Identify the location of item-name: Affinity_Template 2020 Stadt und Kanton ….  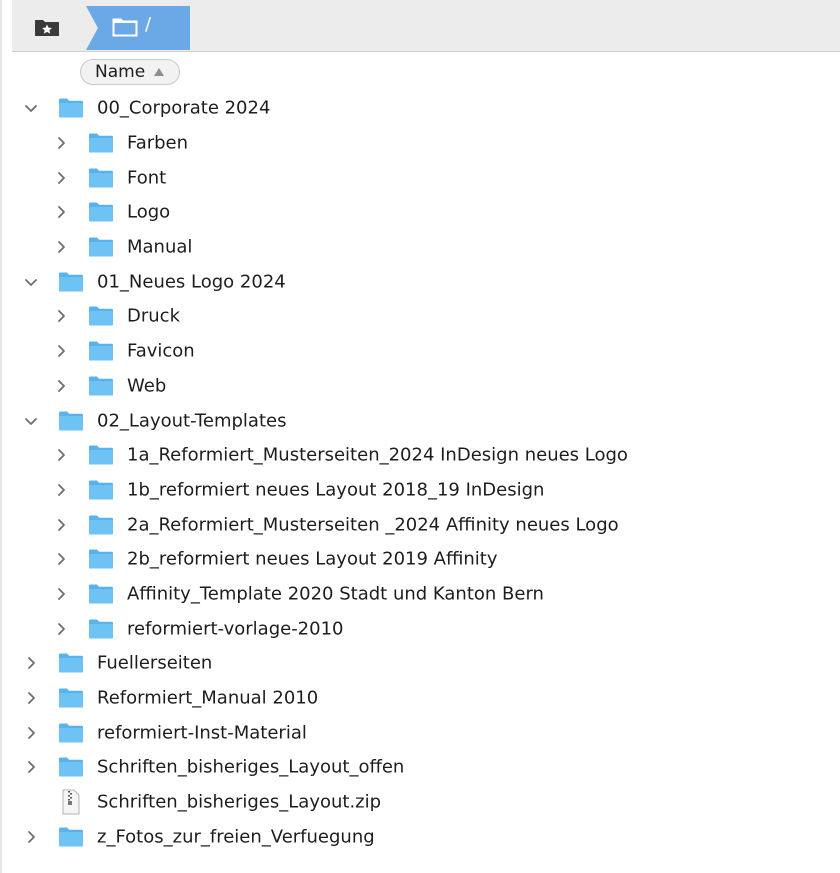
(335, 594).